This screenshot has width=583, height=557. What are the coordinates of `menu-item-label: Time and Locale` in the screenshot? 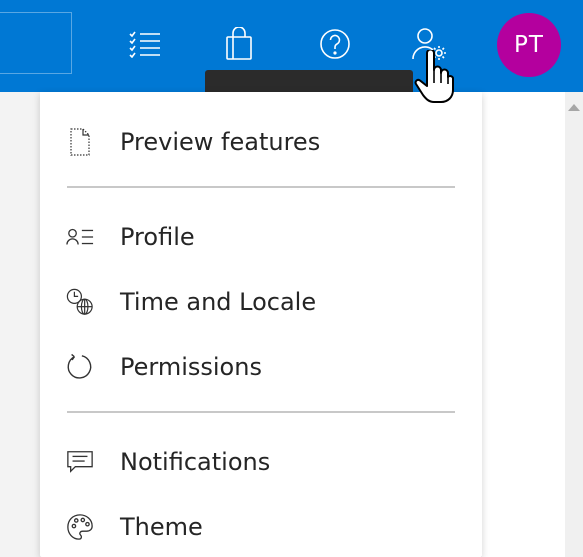 It's located at (218, 302).